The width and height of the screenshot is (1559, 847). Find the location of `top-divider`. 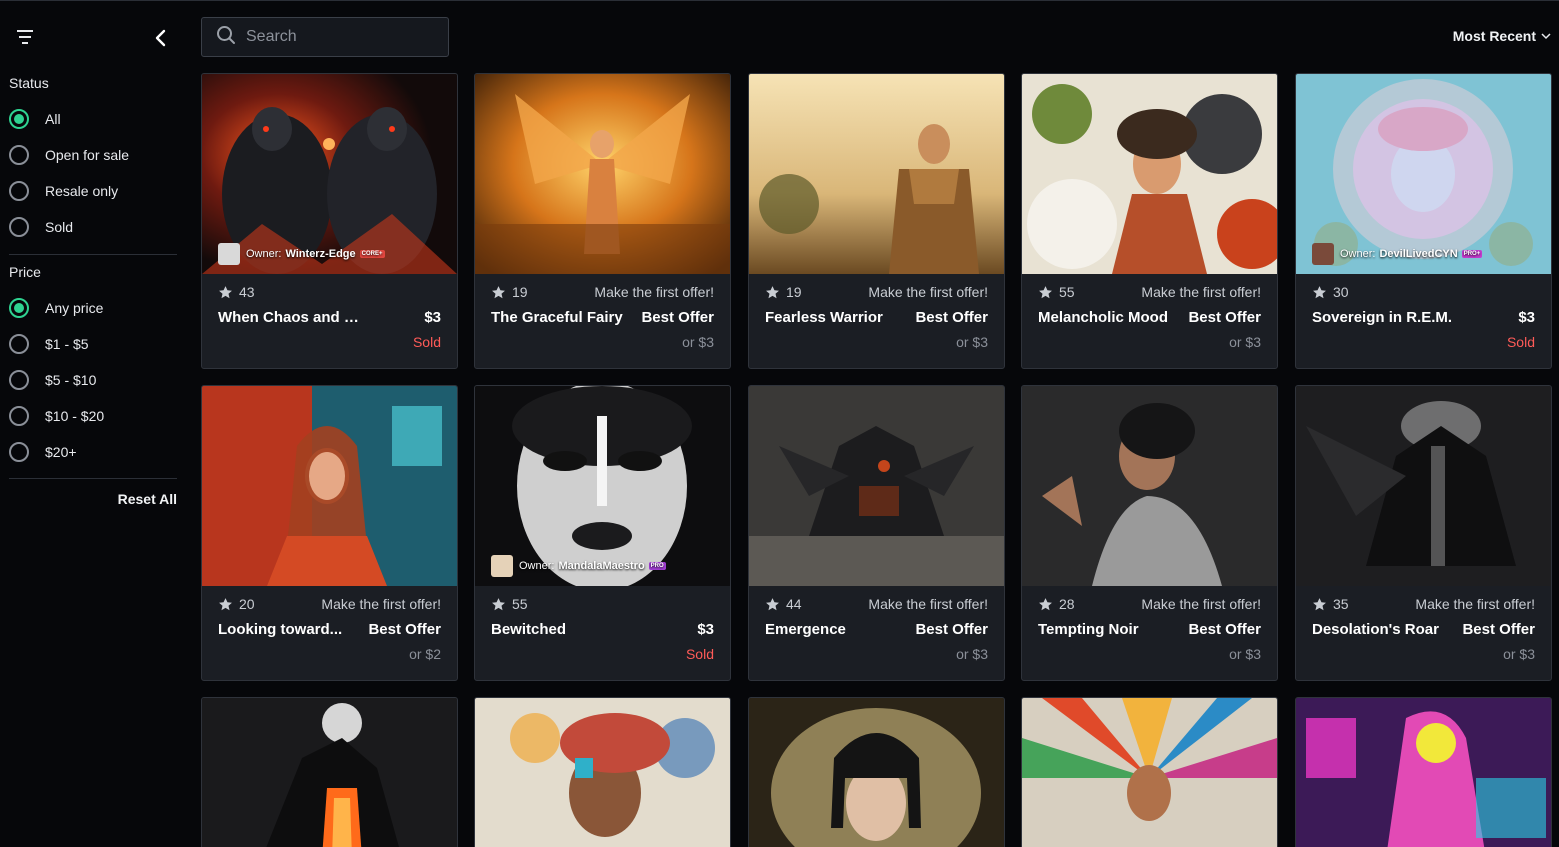

top-divider is located at coordinates (779, 0).